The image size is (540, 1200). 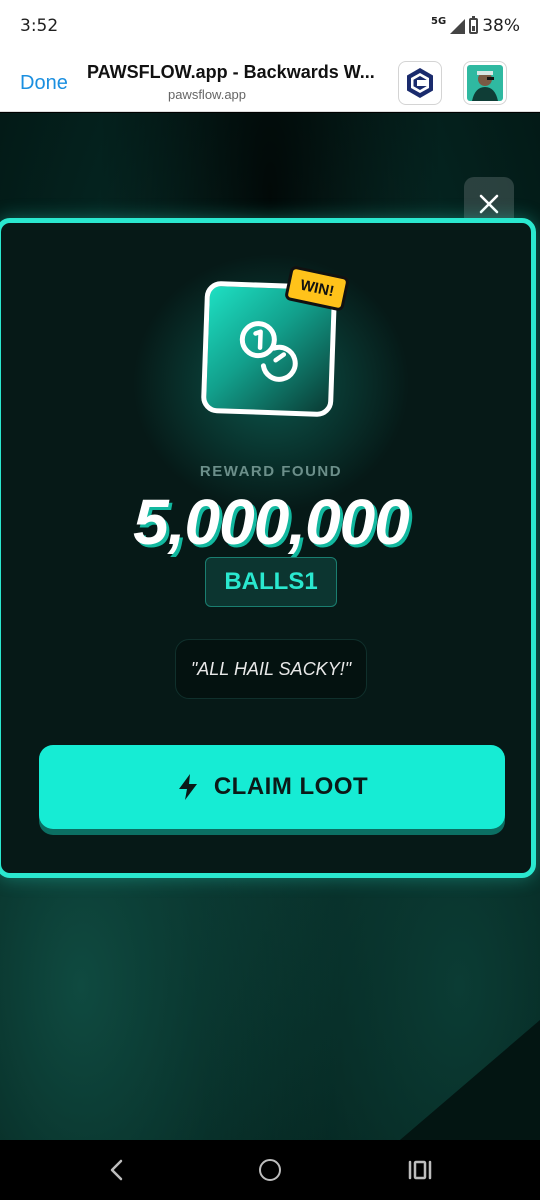 I want to click on close-icon, so click(x=489, y=204).